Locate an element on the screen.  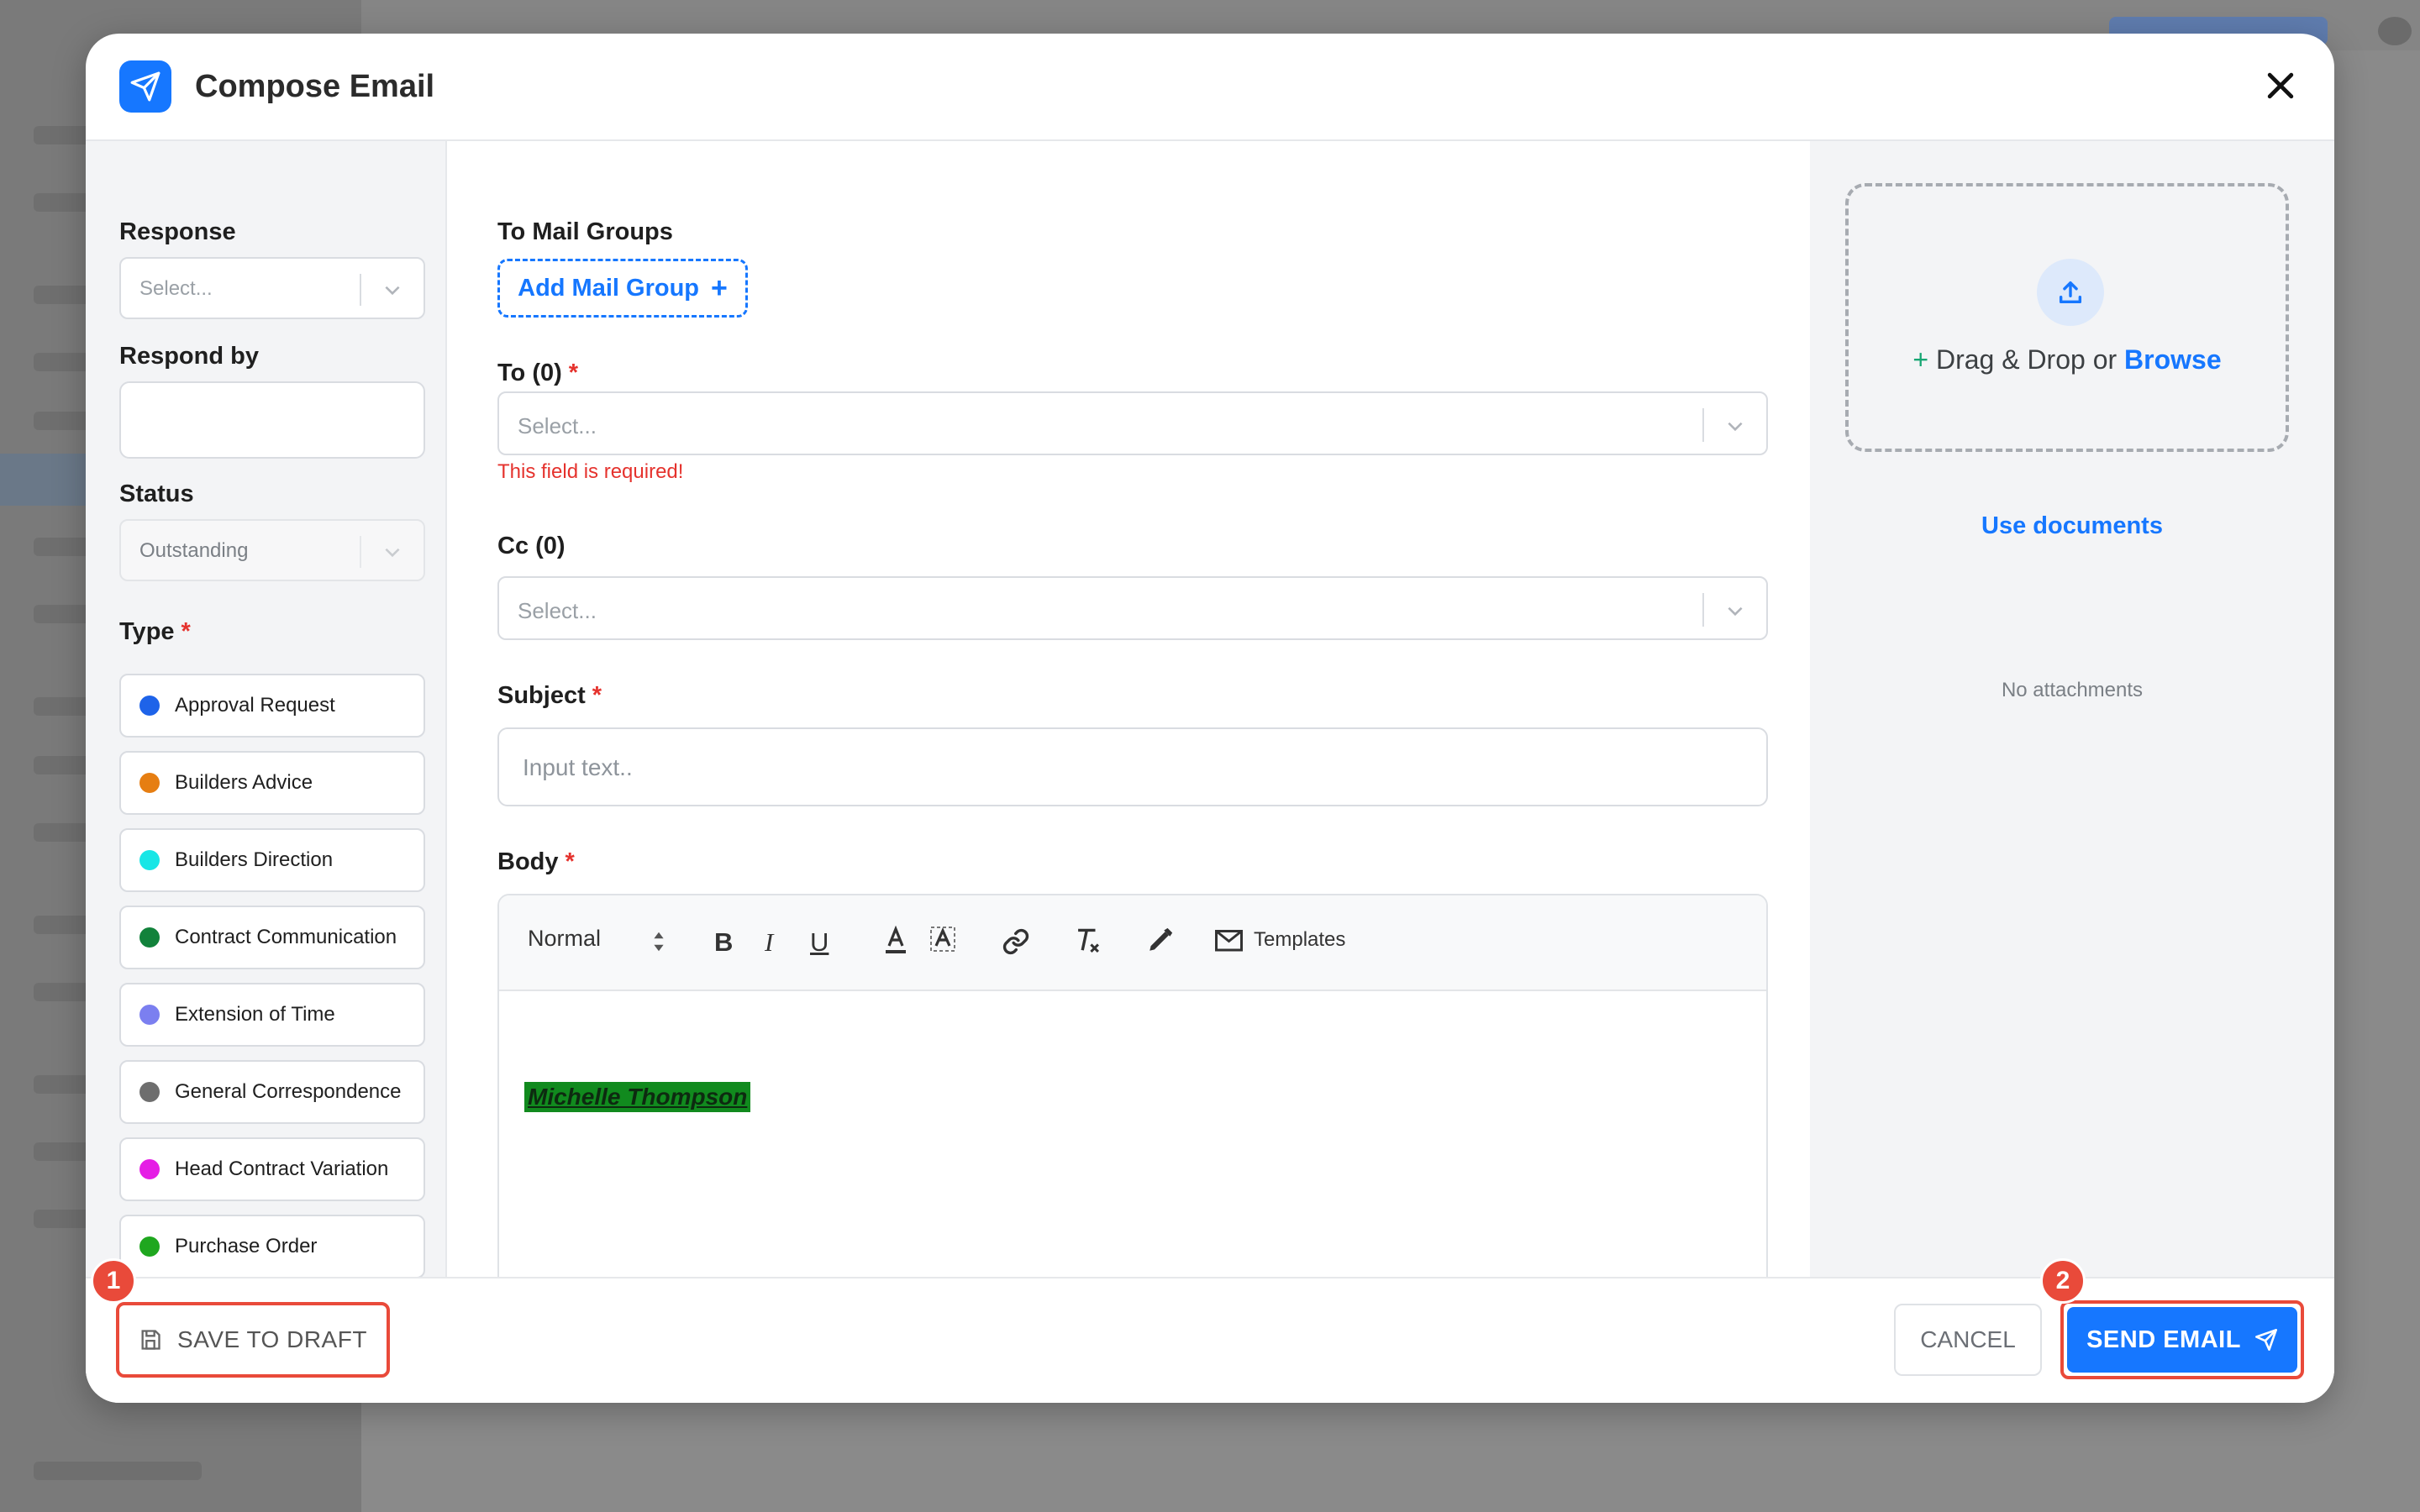
text-style-select: Normal is located at coordinates (596, 939).